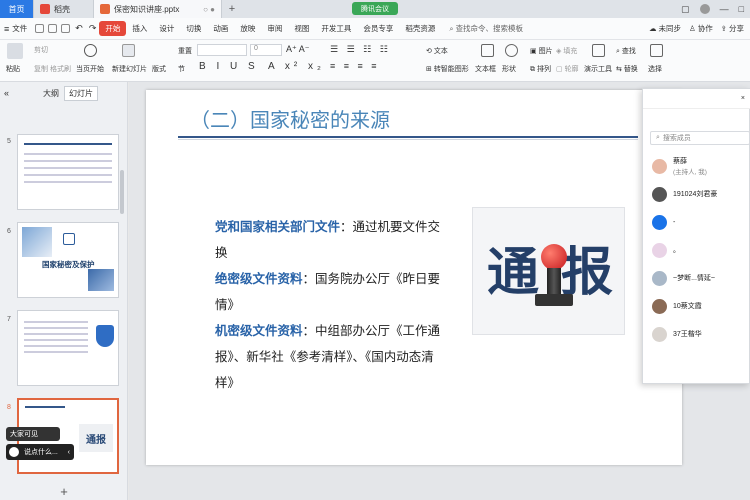  What do you see at coordinates (378, 28) in the screenshot?
I see `menu-member: 会员专享` at bounding box center [378, 28].